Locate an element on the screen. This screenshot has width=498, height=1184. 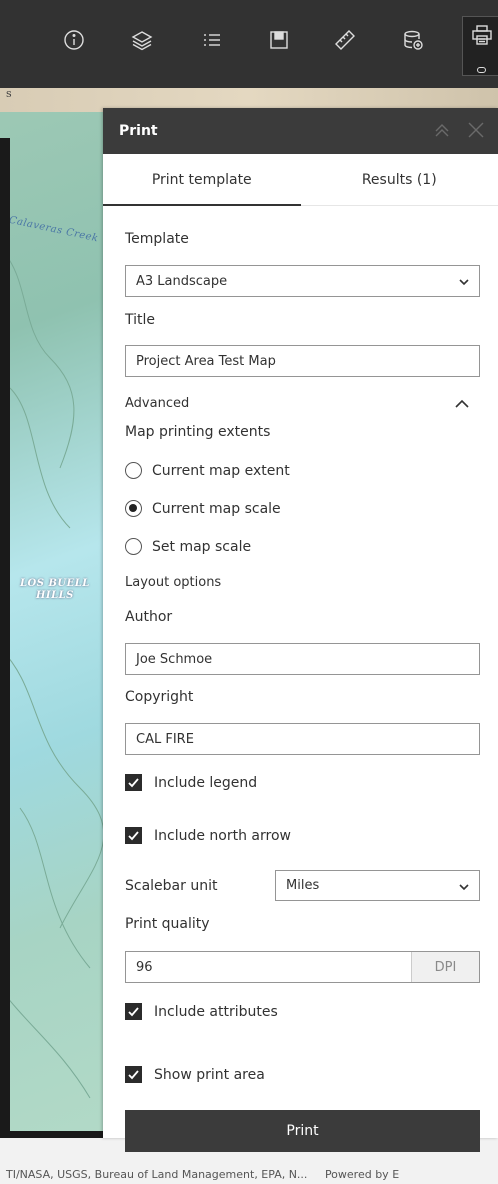
template-select-value: A3 Landscape is located at coordinates (182, 281).